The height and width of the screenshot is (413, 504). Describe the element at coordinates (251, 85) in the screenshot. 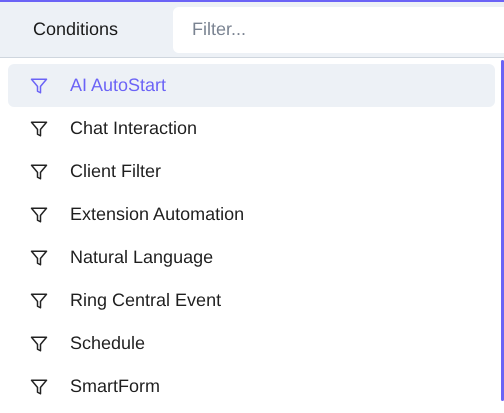

I see `condition-item: AI AutoStart` at that location.